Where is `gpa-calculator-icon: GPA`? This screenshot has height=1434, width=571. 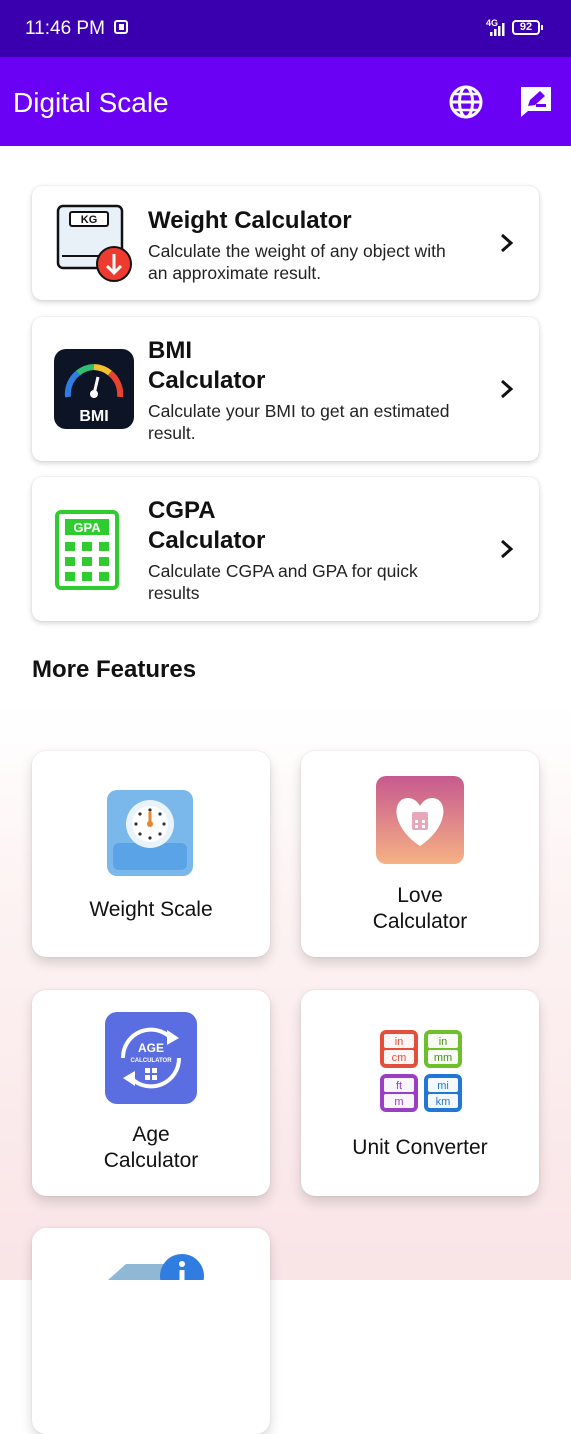 gpa-calculator-icon: GPA is located at coordinates (87, 550).